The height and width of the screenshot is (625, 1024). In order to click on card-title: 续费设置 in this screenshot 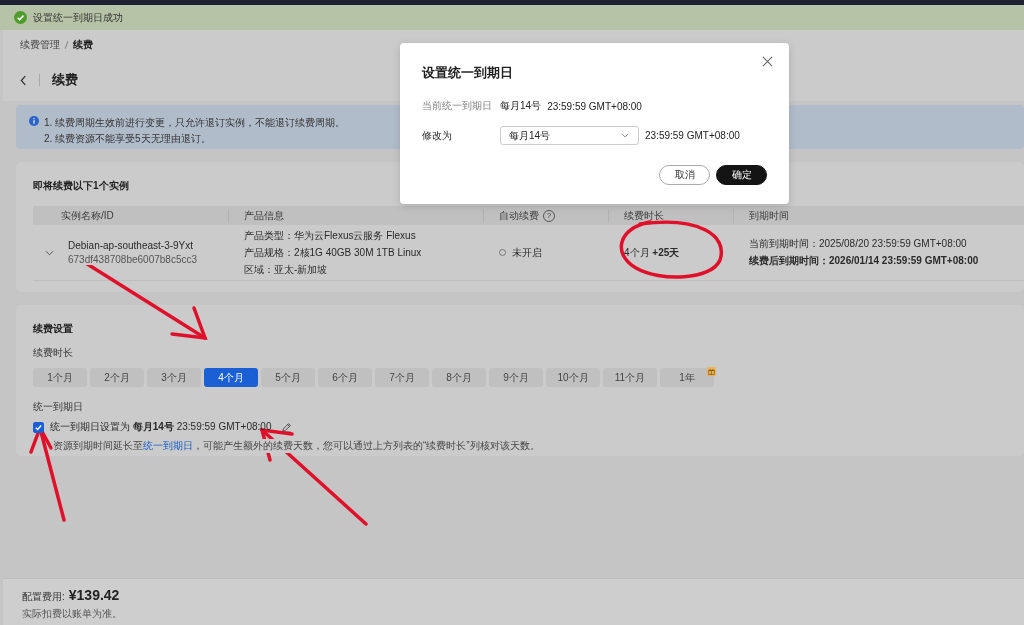, I will do `click(53, 329)`.